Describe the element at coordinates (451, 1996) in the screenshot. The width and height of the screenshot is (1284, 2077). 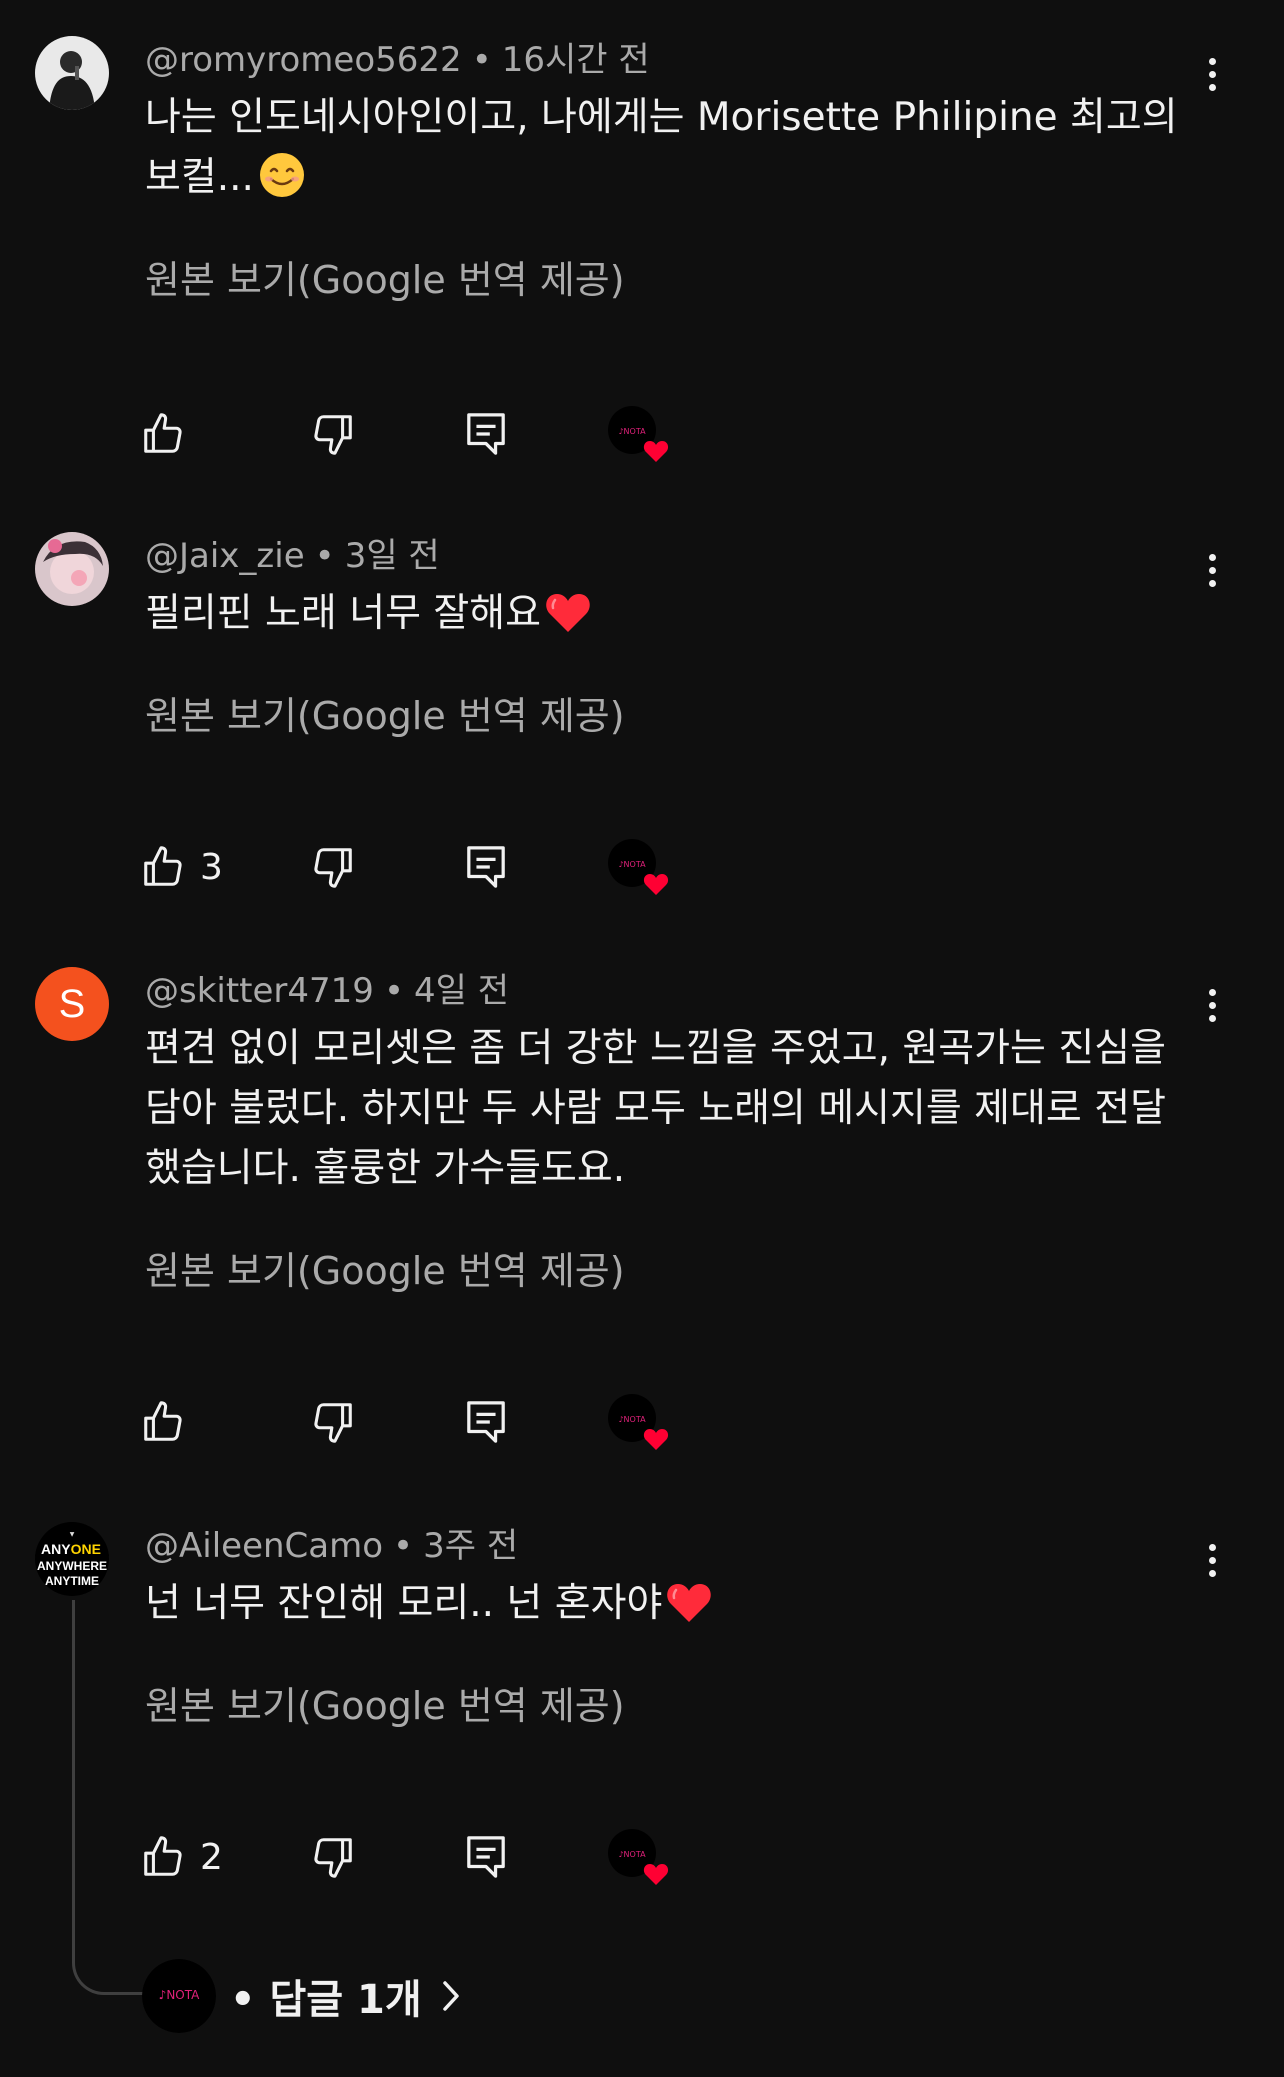
I see `chevron-right-icon` at that location.